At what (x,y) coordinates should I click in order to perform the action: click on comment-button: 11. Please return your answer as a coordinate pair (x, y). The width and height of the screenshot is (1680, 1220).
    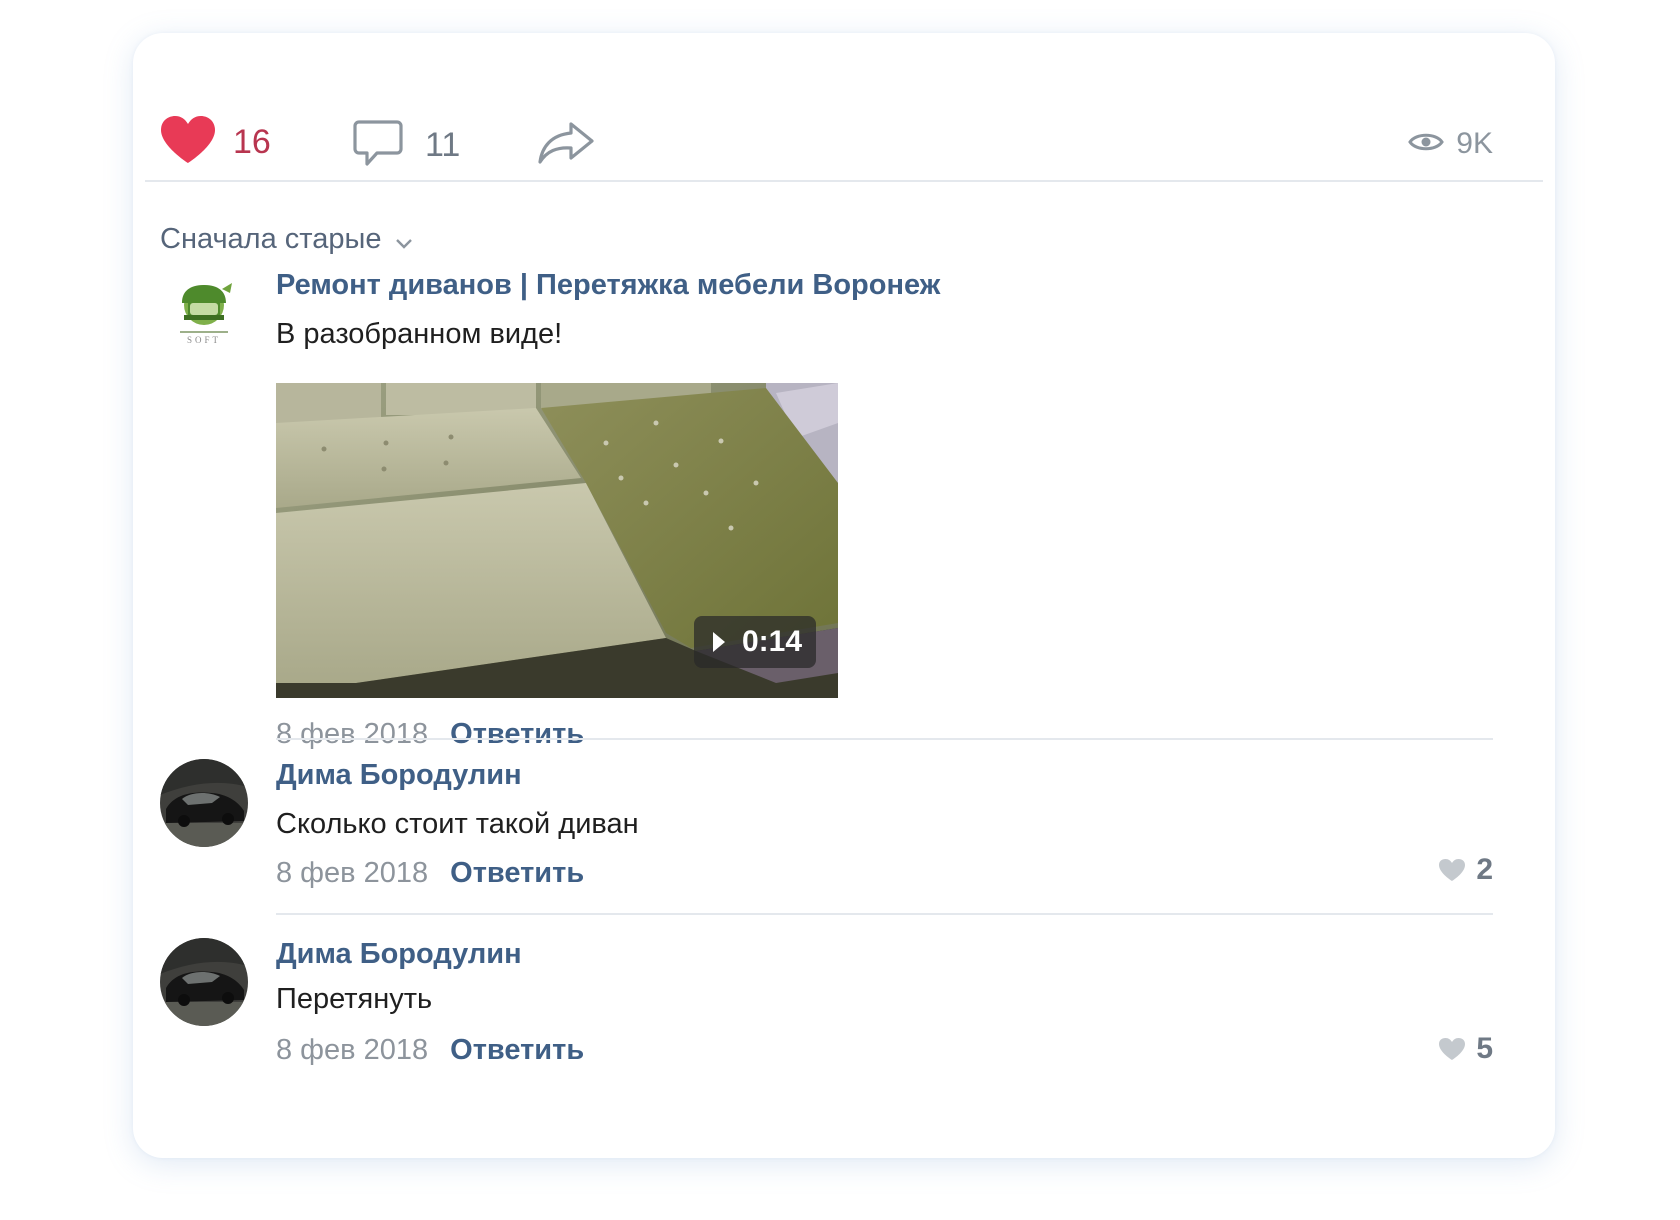
    Looking at the image, I should click on (406, 145).